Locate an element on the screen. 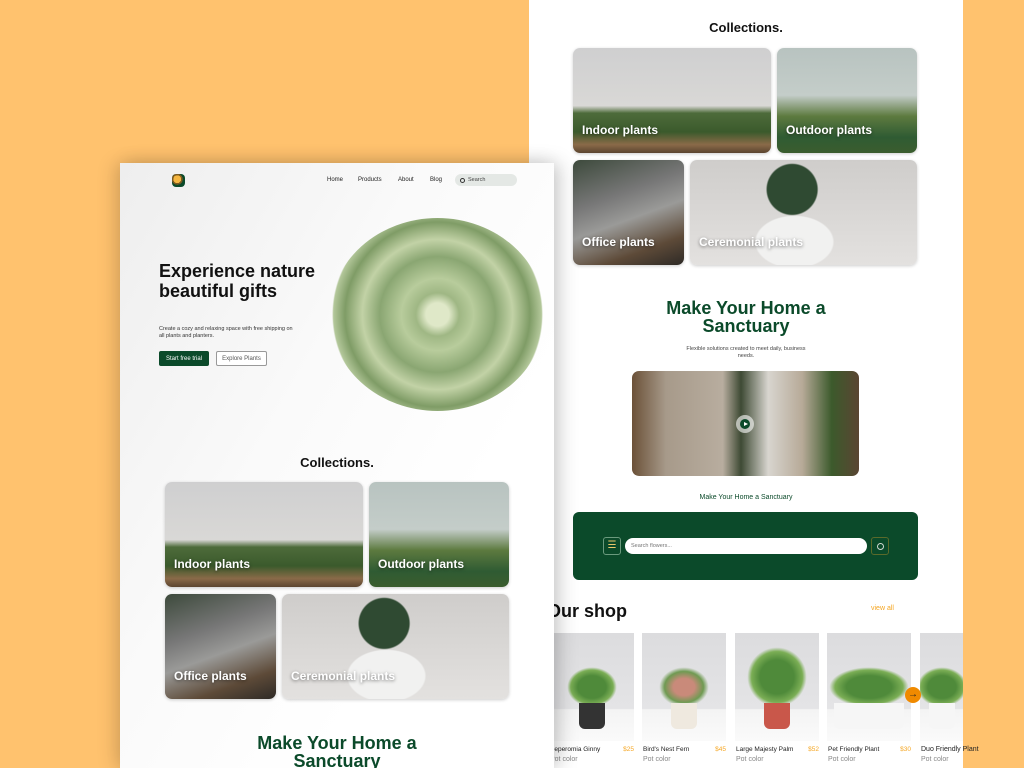 The image size is (1024, 768). product-card: Pet Friendly Plant $30 Pot color is located at coordinates (869, 698).